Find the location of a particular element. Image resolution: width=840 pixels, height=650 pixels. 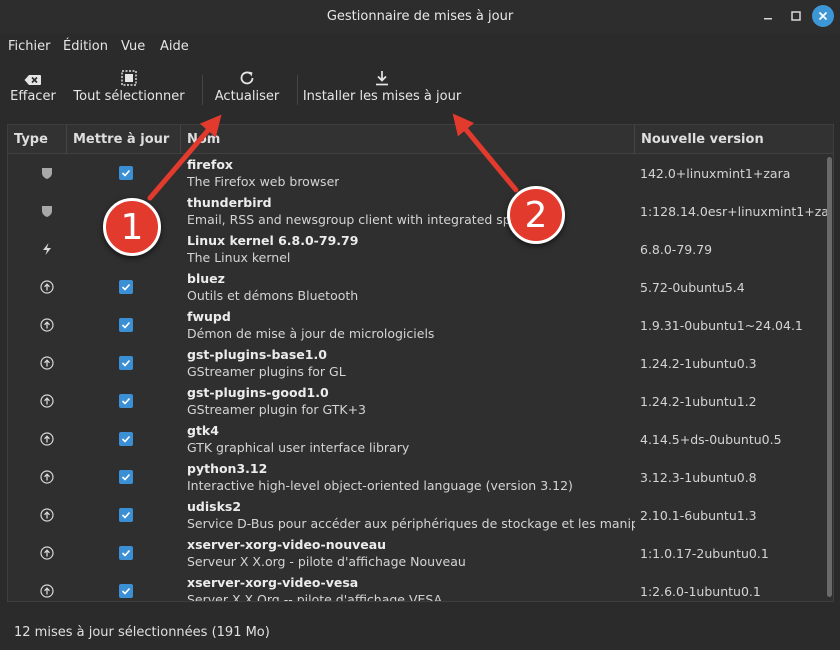

list-header: Type Mettre à jour Nom Nouvelle version is located at coordinates (420, 139).